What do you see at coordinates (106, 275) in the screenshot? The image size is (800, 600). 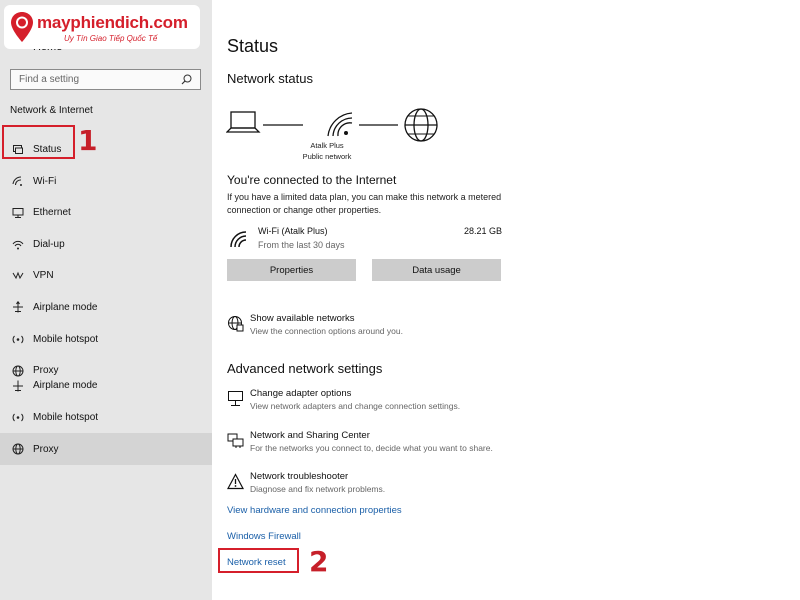 I see `sidebar-item-vpn: VPN` at bounding box center [106, 275].